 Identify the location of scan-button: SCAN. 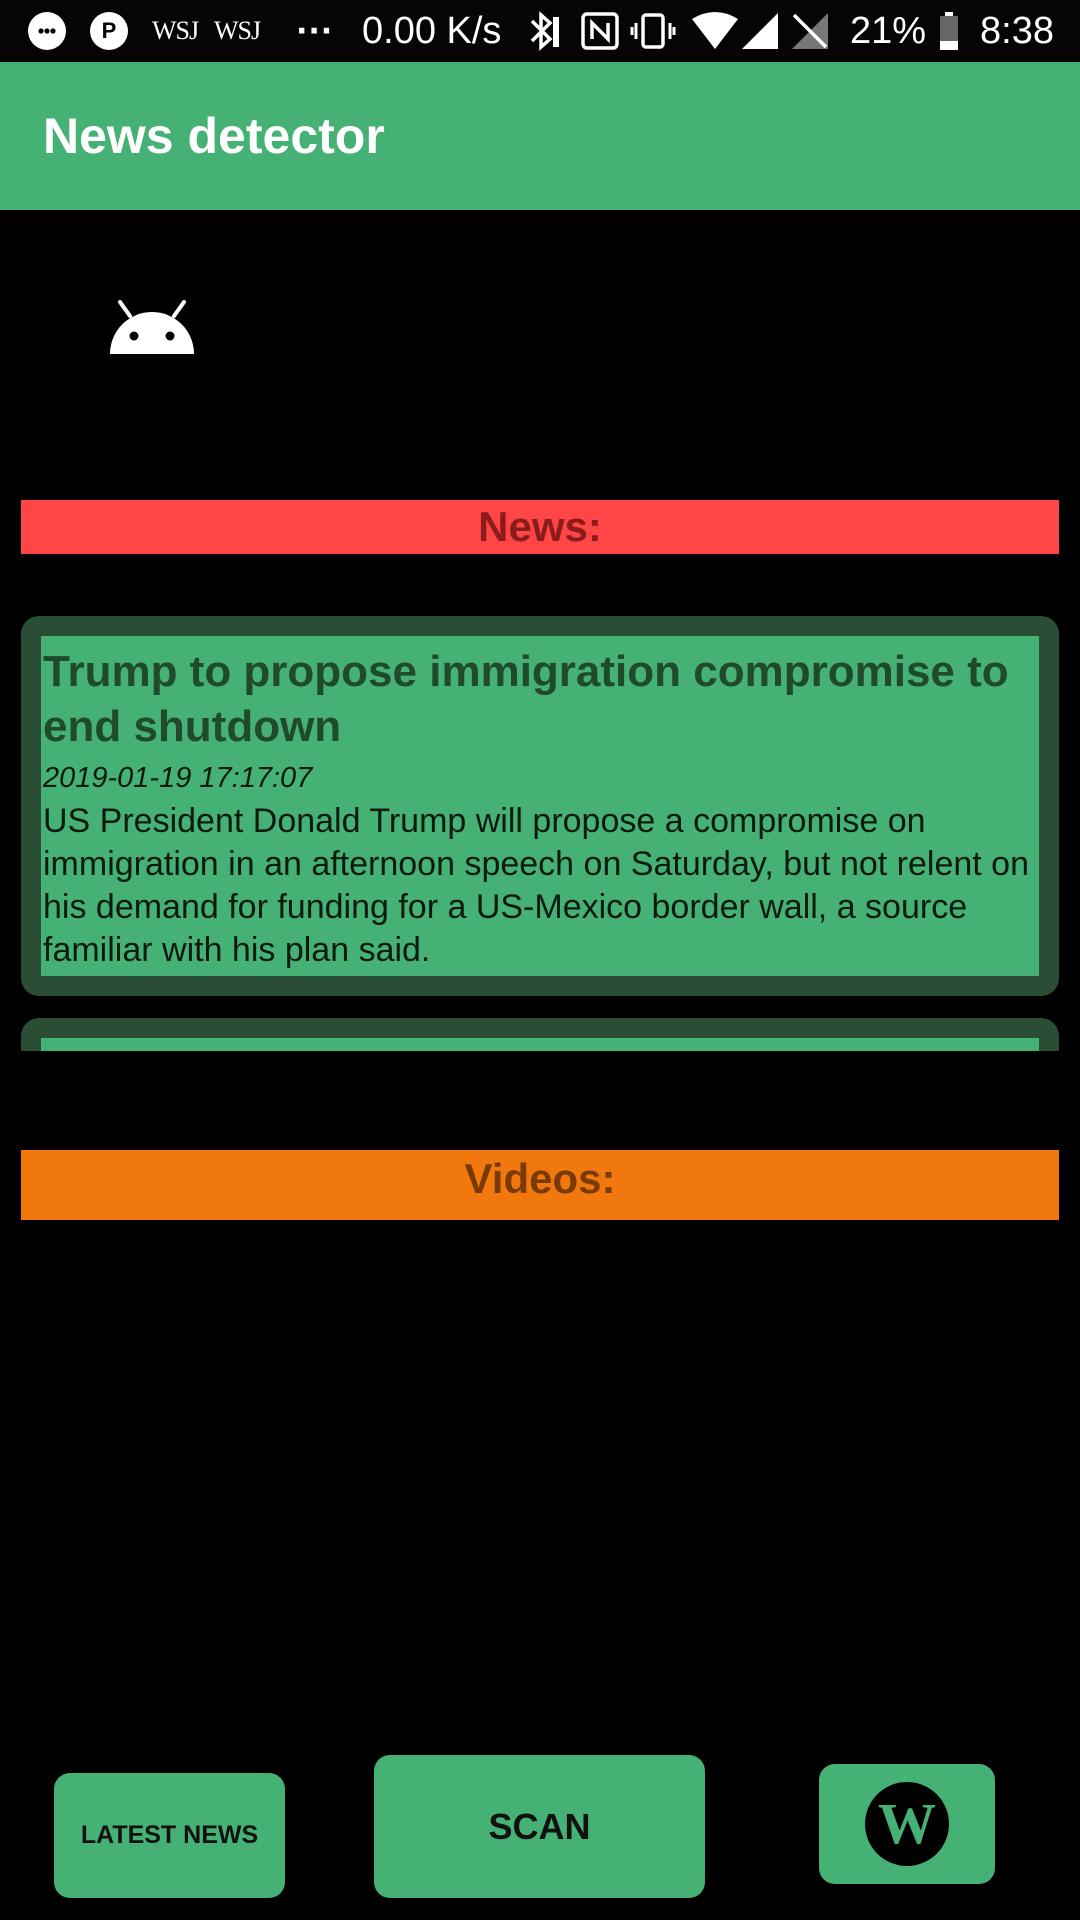
(539, 1826).